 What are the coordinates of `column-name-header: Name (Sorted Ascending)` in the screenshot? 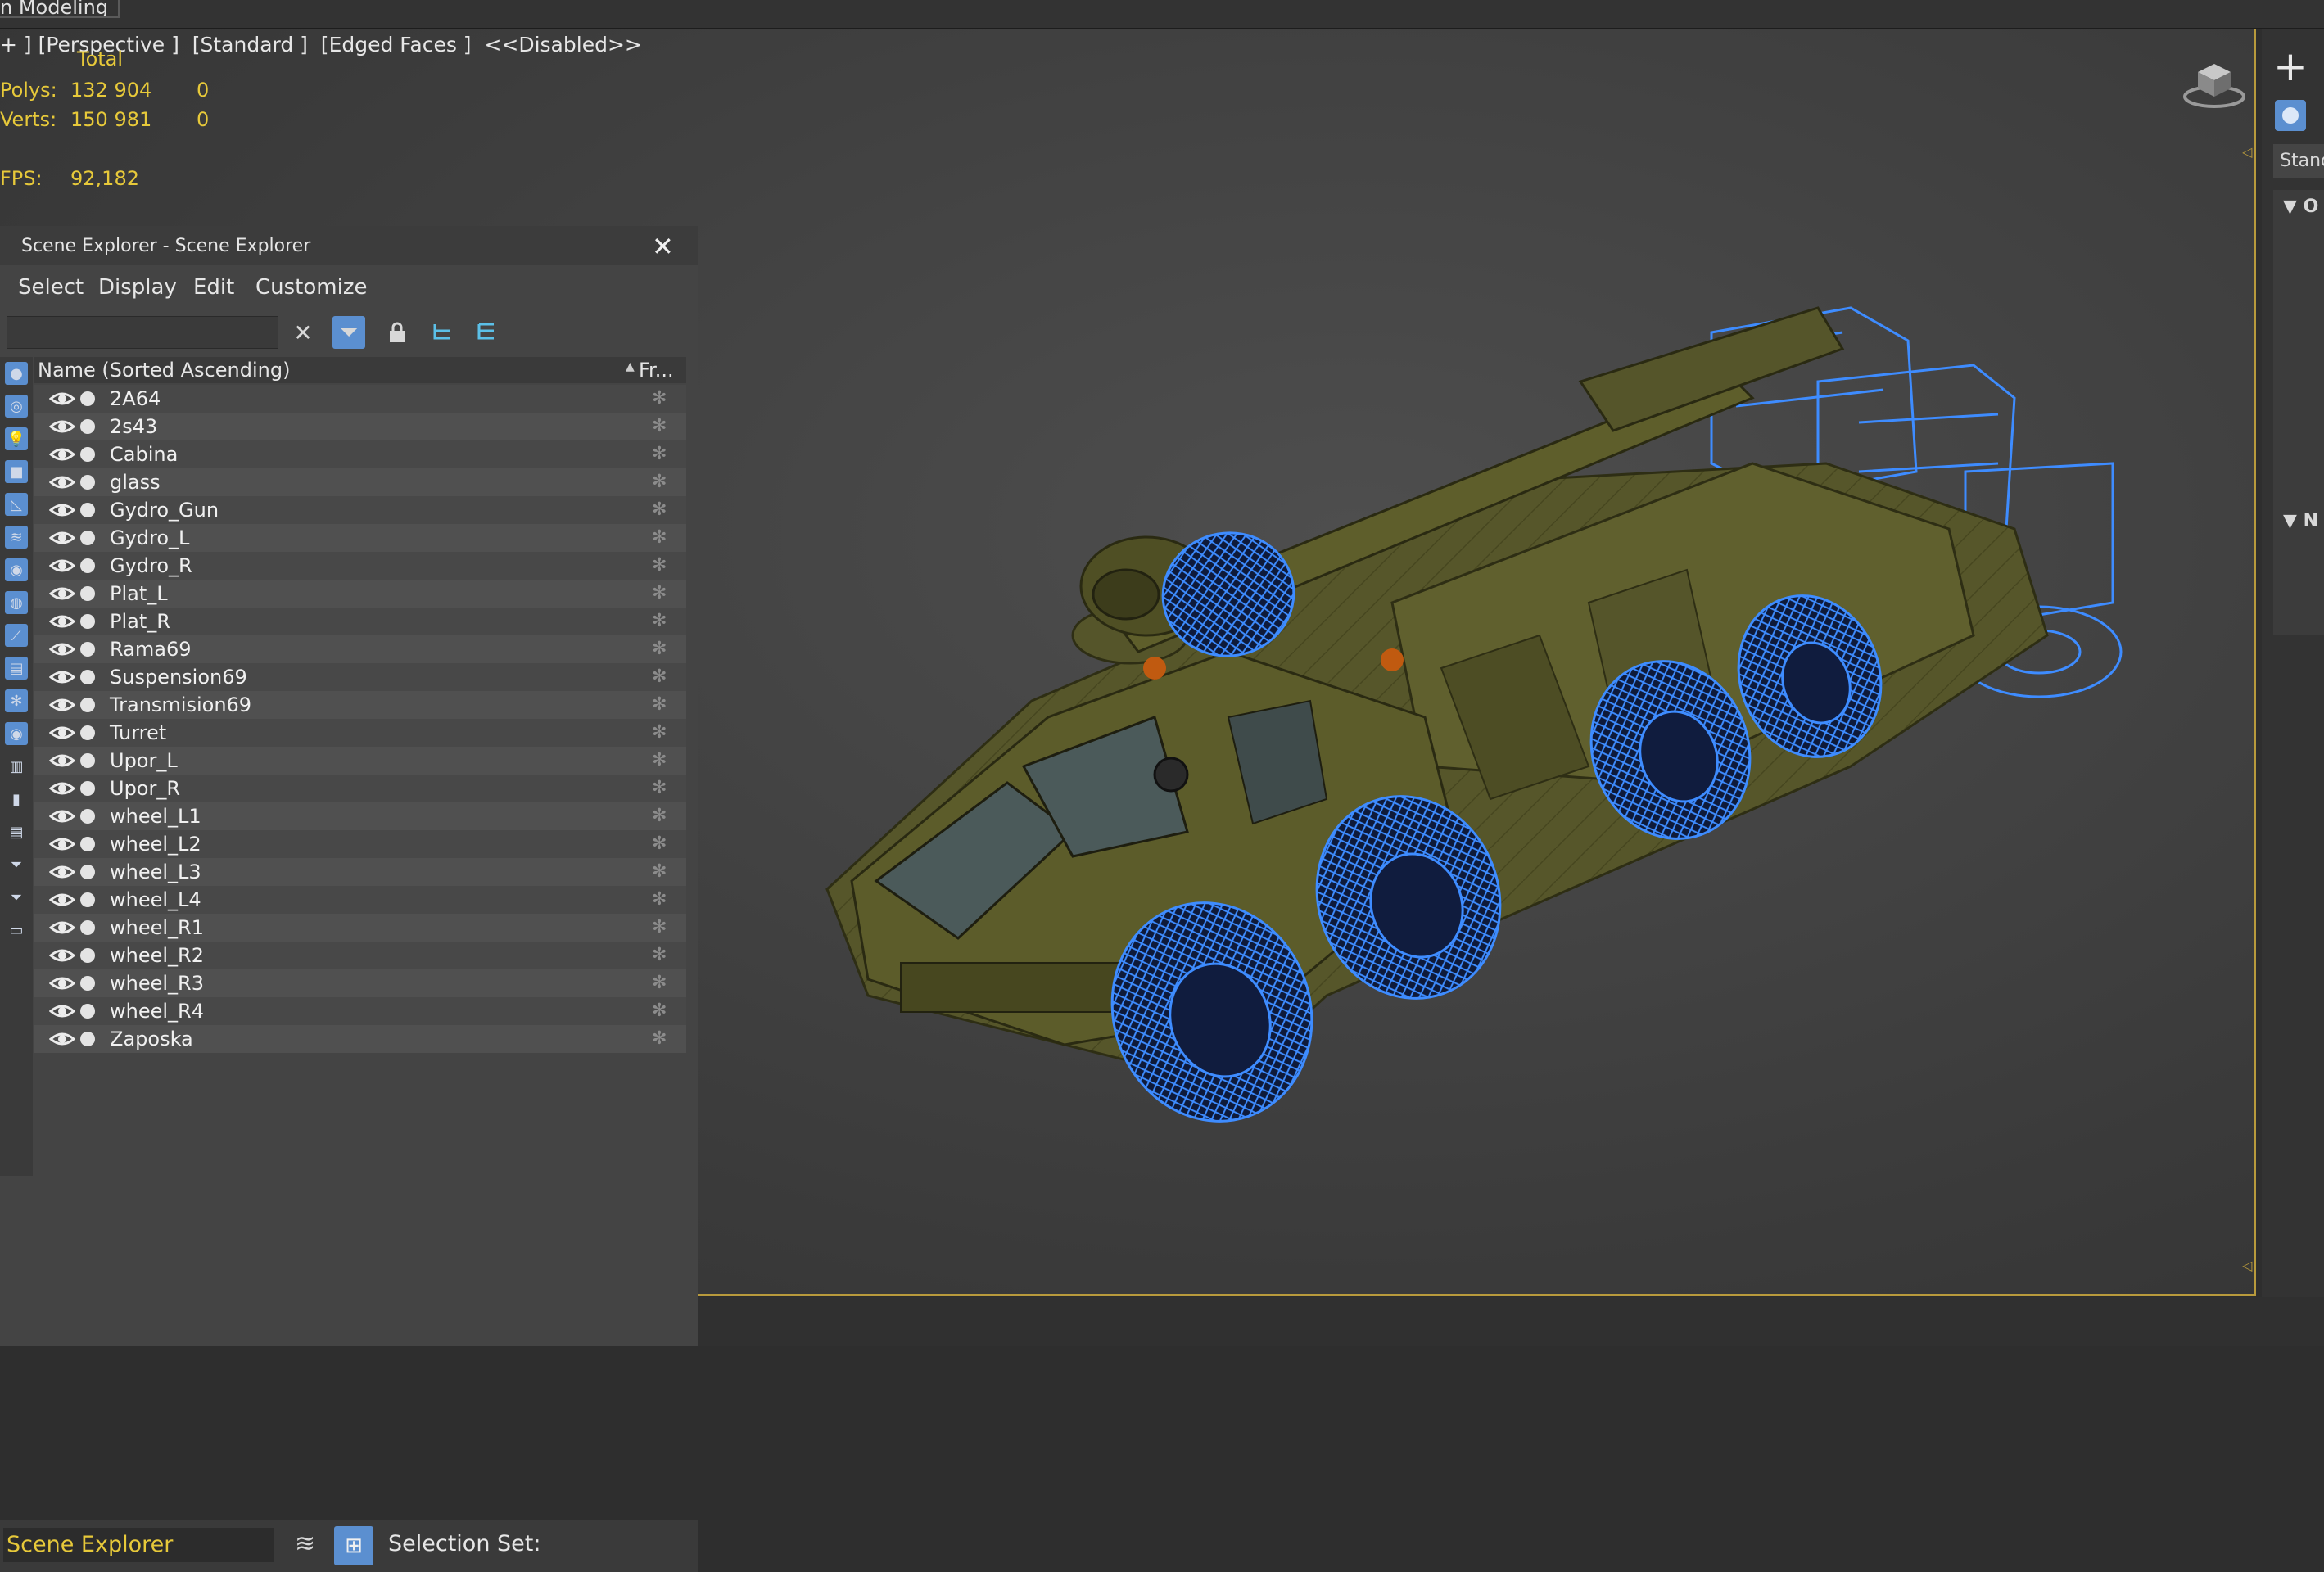 It's located at (164, 370).